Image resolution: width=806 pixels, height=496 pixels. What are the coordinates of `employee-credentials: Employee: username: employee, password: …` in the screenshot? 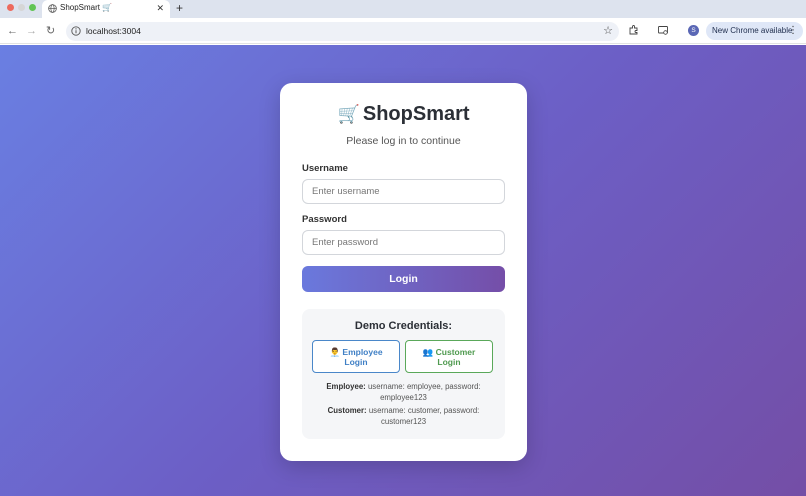 It's located at (403, 392).